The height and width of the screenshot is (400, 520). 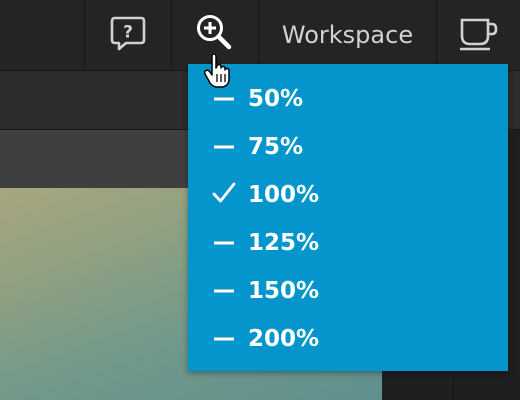 I want to click on zoom-option-label: 75%, so click(x=276, y=147).